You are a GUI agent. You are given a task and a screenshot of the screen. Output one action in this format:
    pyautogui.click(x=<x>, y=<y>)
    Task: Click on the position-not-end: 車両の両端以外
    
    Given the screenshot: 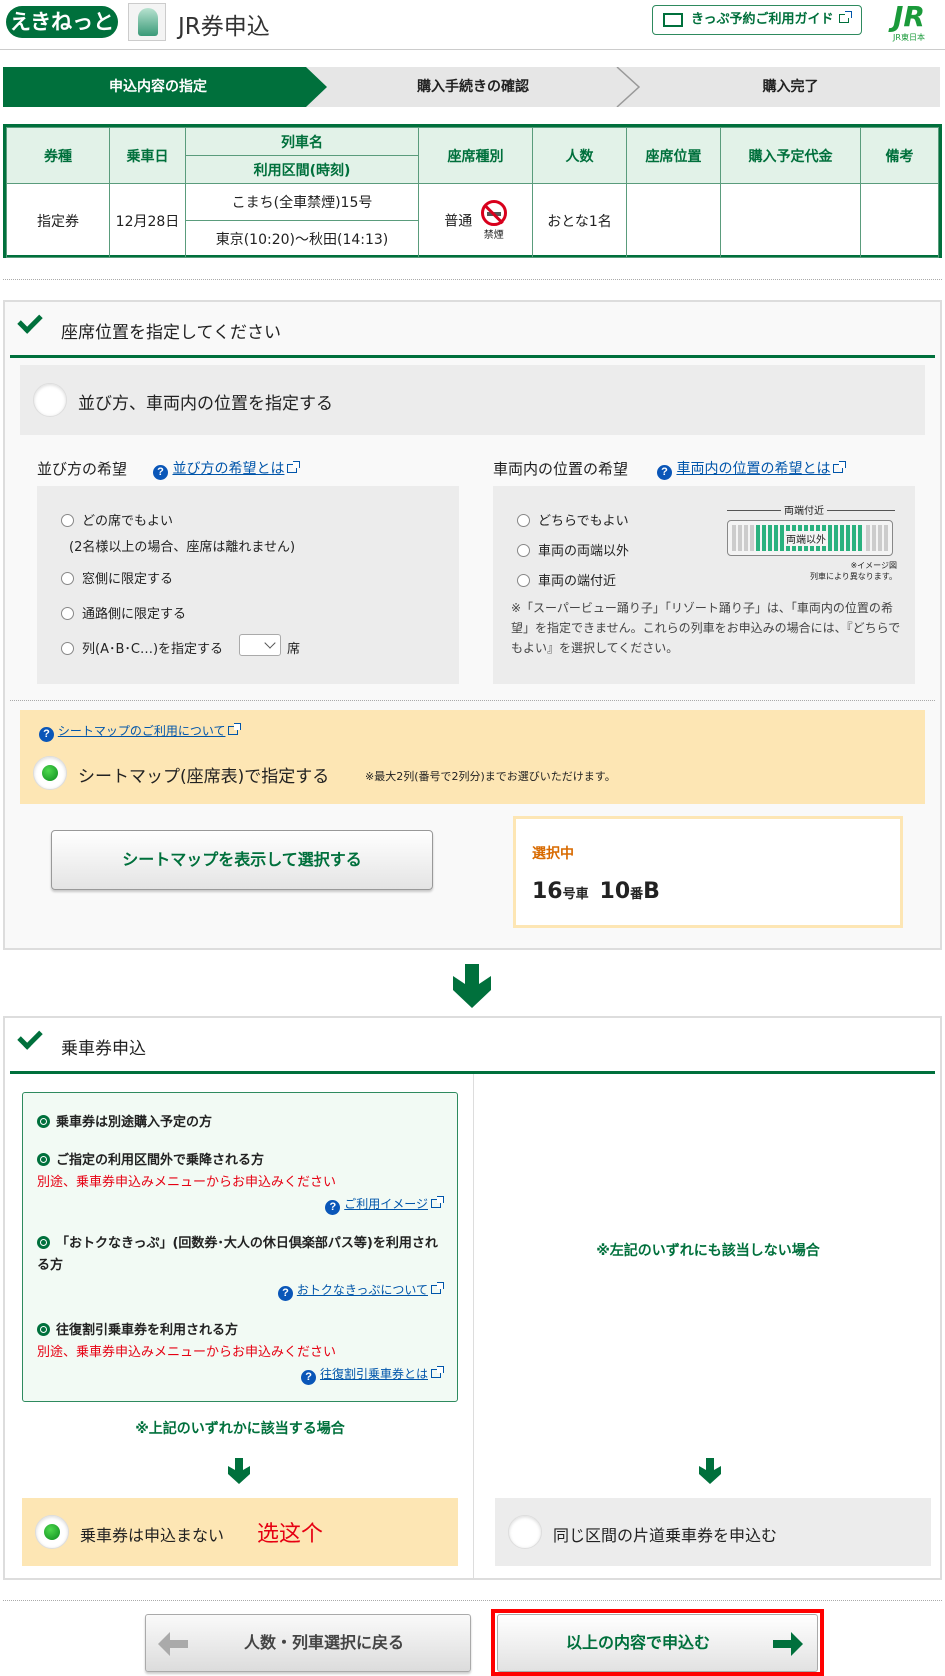 What is the action you would take?
    pyautogui.click(x=573, y=549)
    